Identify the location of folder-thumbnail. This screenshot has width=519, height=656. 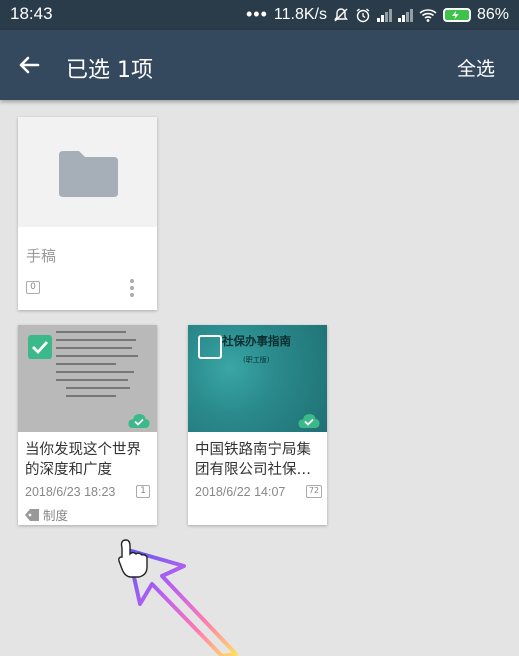
(87, 172).